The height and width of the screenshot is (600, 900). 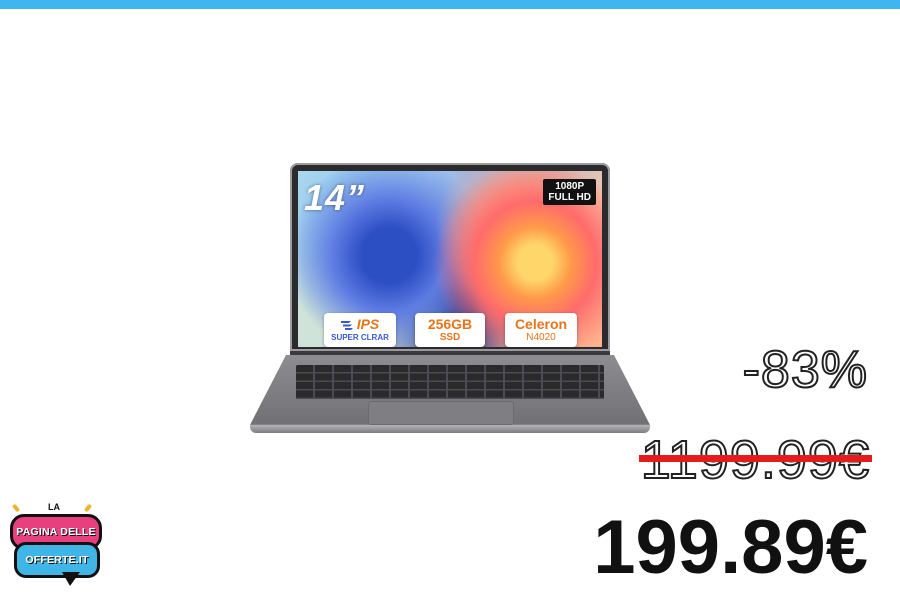 I want to click on laptop-keyboard, so click(x=450, y=382).